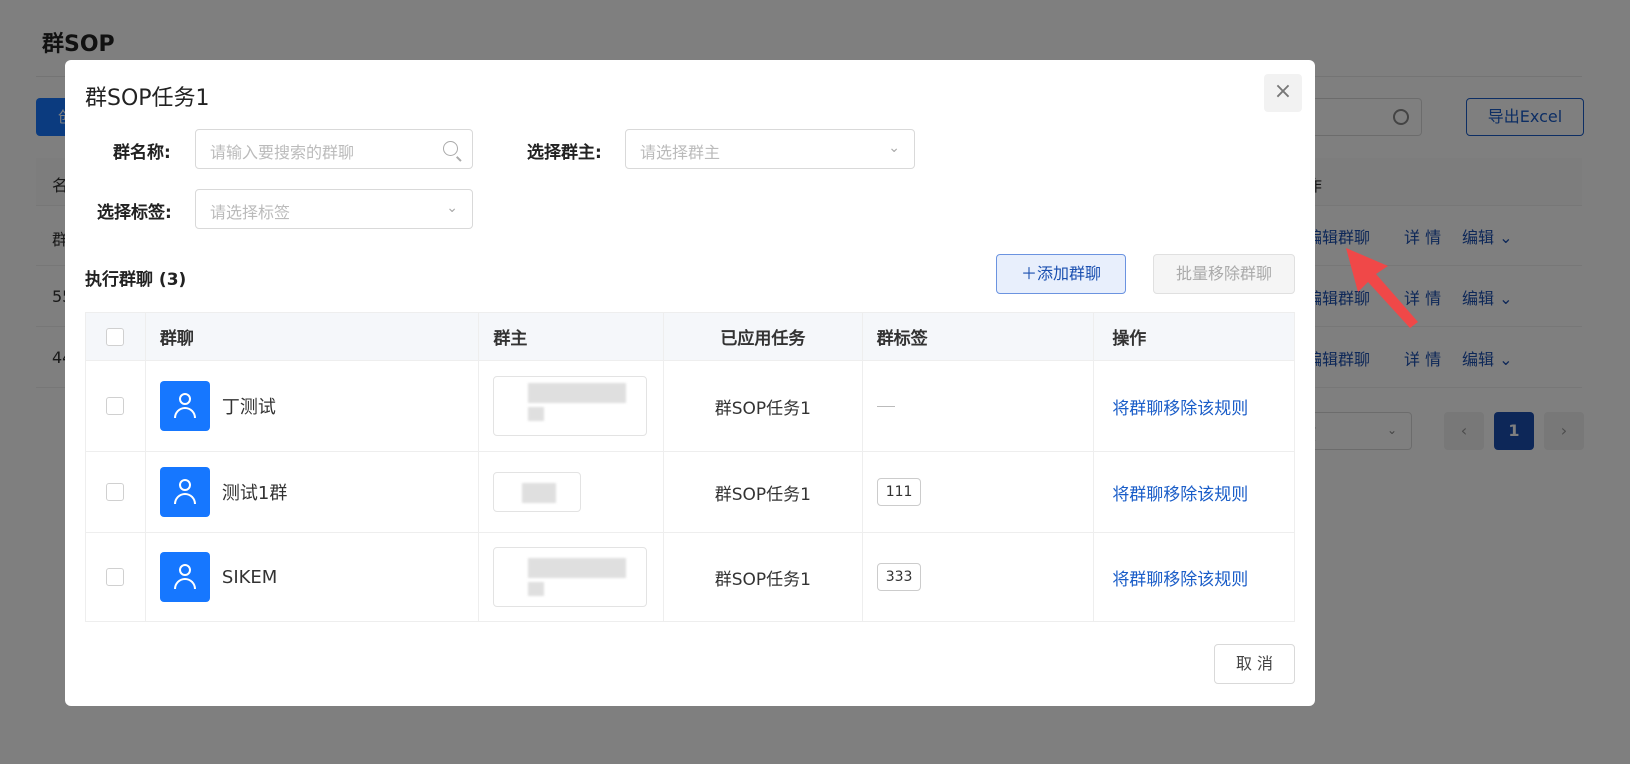 The height and width of the screenshot is (764, 1630). What do you see at coordinates (249, 577) in the screenshot?
I see `group-name: SIKEM` at bounding box center [249, 577].